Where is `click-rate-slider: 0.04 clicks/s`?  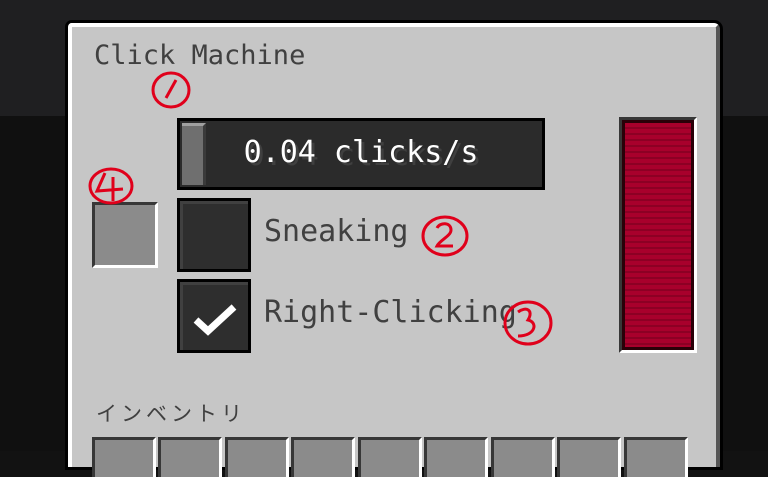 click-rate-slider: 0.04 clicks/s is located at coordinates (361, 154).